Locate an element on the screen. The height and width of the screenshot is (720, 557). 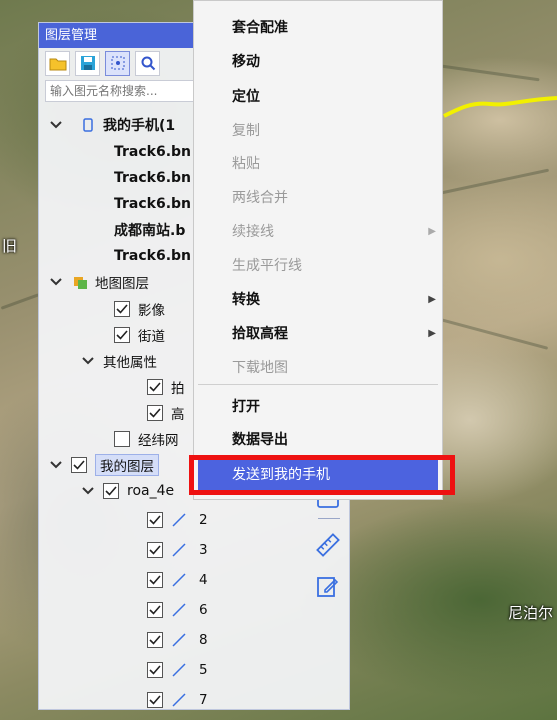
map-label-nepal: 尼泊尔 is located at coordinates (531, 613).